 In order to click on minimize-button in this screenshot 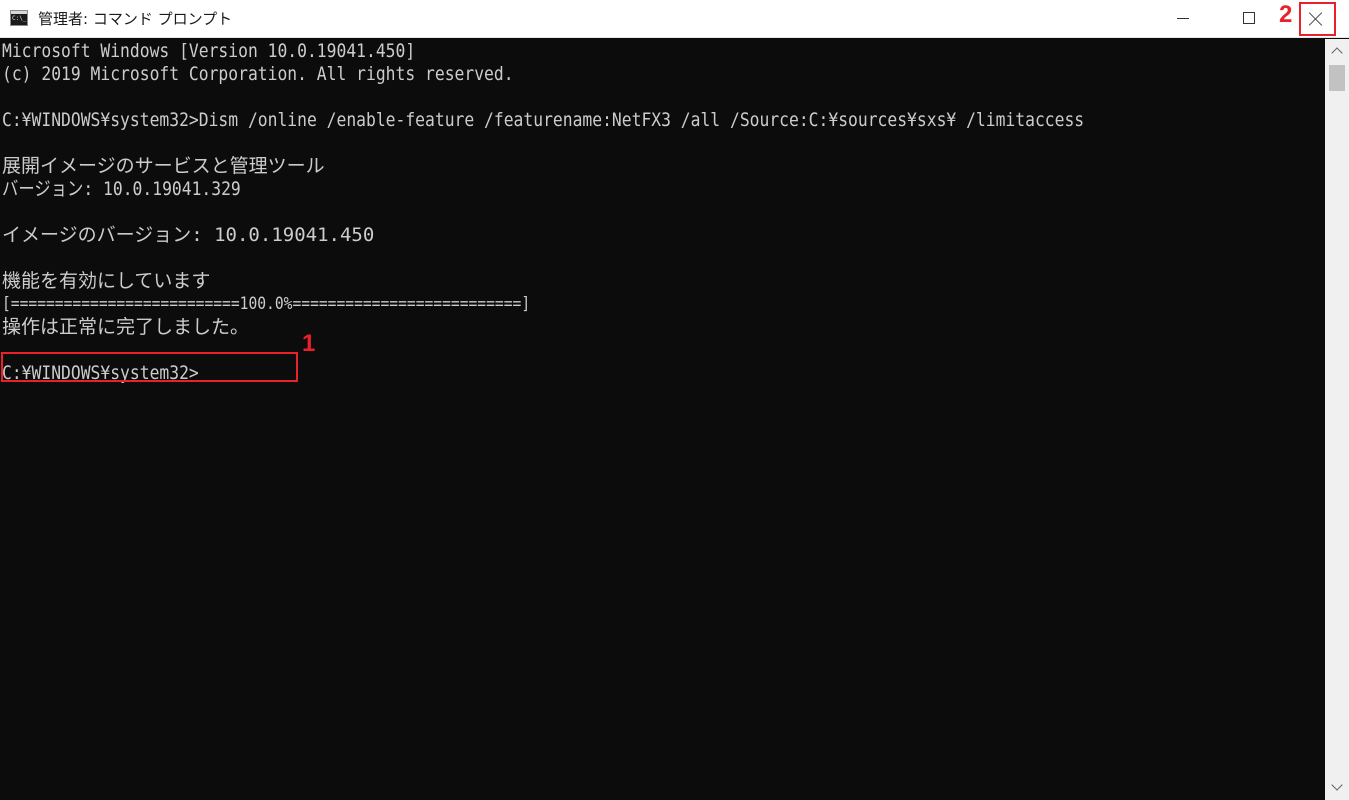, I will do `click(1183, 19)`.